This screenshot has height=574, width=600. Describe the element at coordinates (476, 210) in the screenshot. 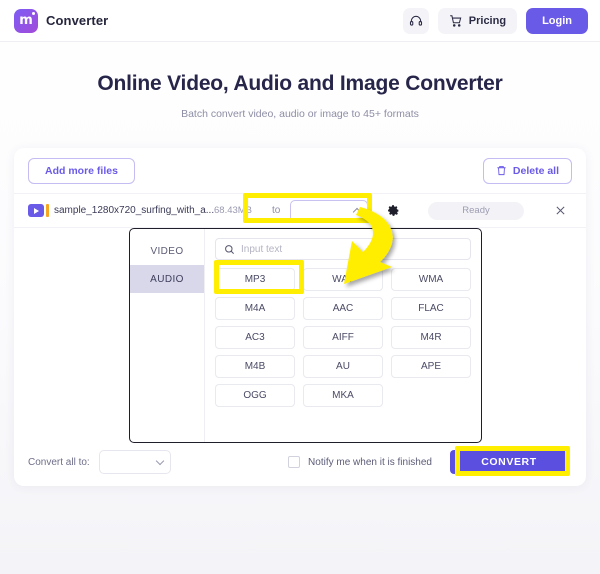

I see `status-badge: Ready` at that location.